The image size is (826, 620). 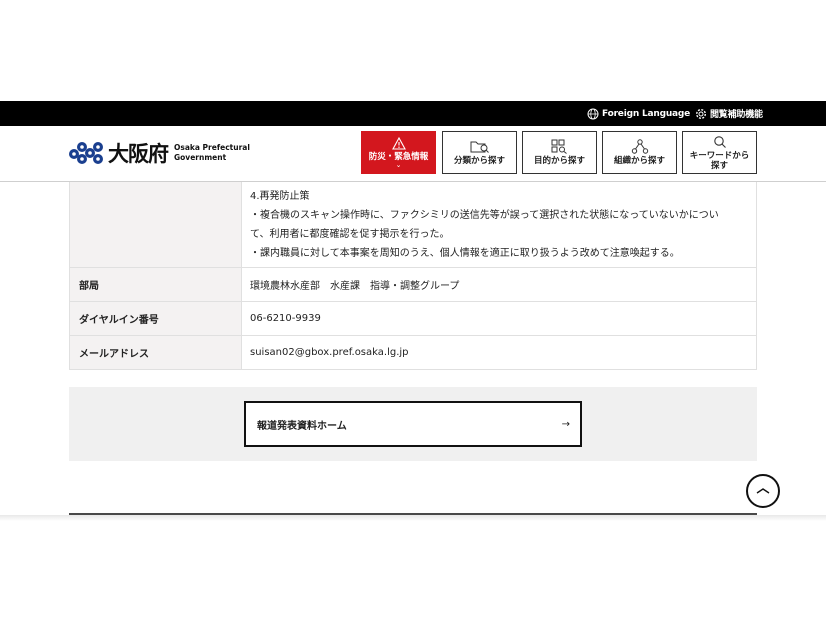 I want to click on table-row: ダイヤルイン番号 06-6210-9939, so click(x=413, y=319).